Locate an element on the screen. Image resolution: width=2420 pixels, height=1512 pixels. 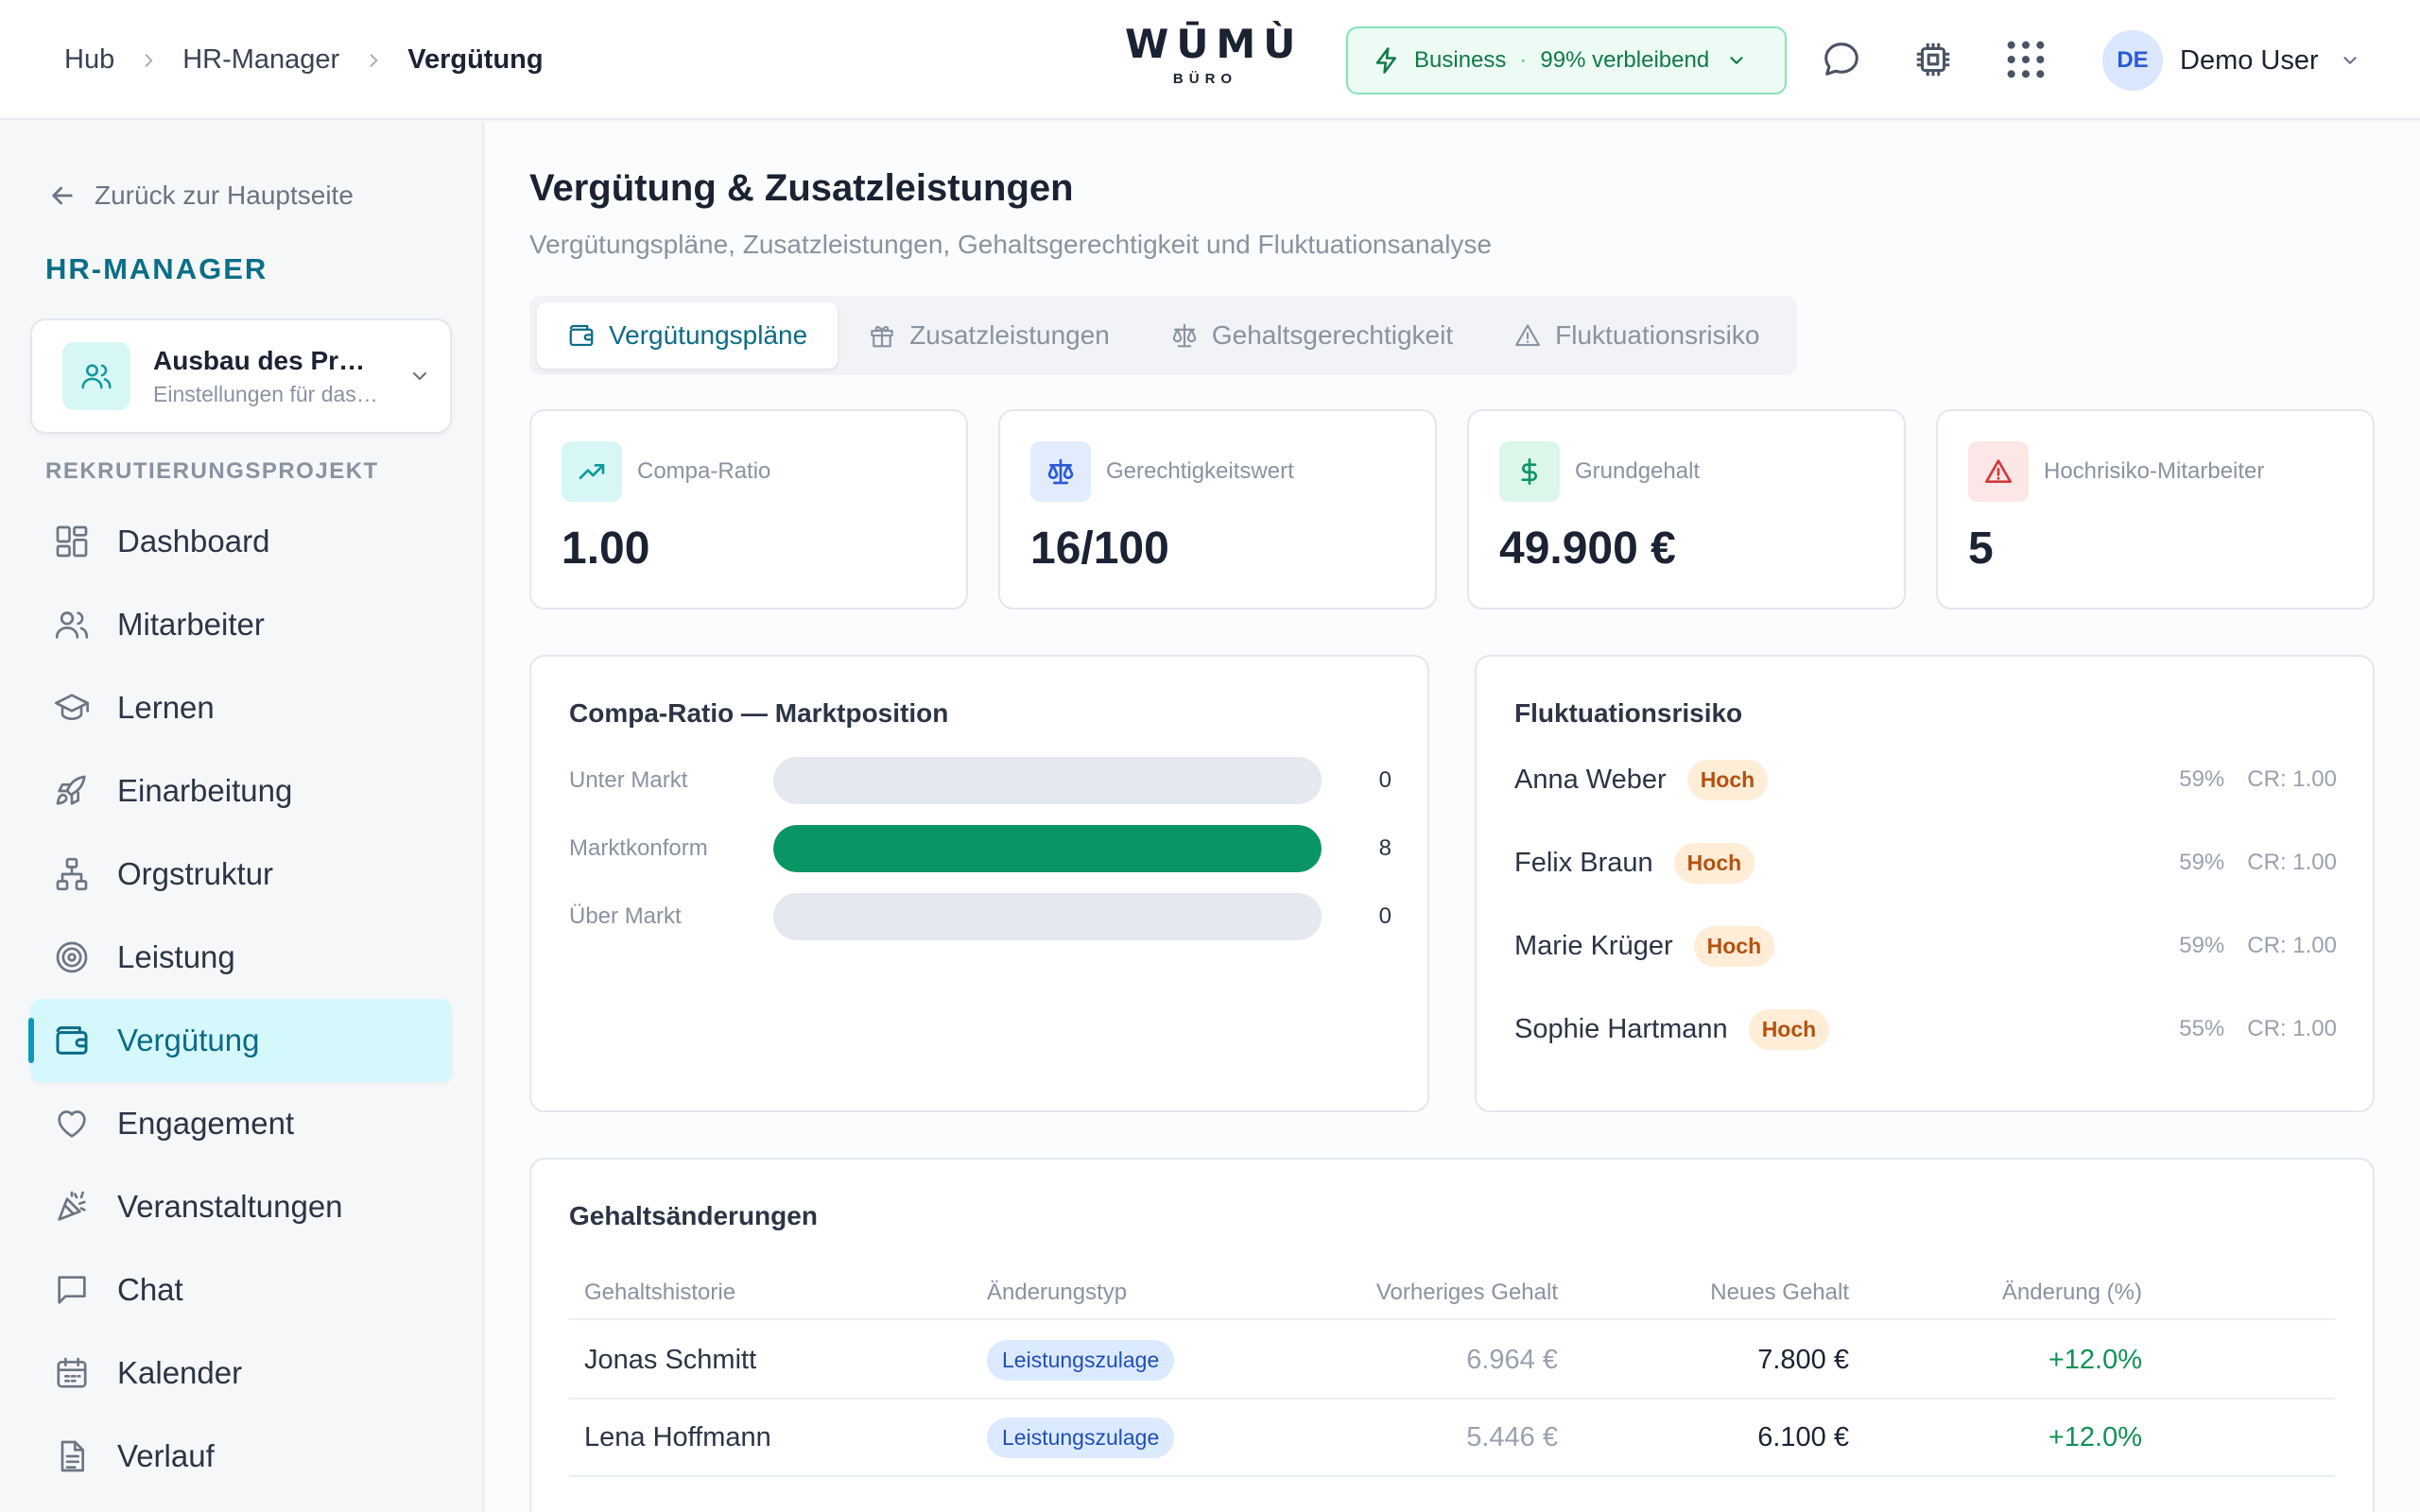
risk-employee-row: Marie Krüger Hoch 59% CR: 1.00 is located at coordinates (1925, 946).